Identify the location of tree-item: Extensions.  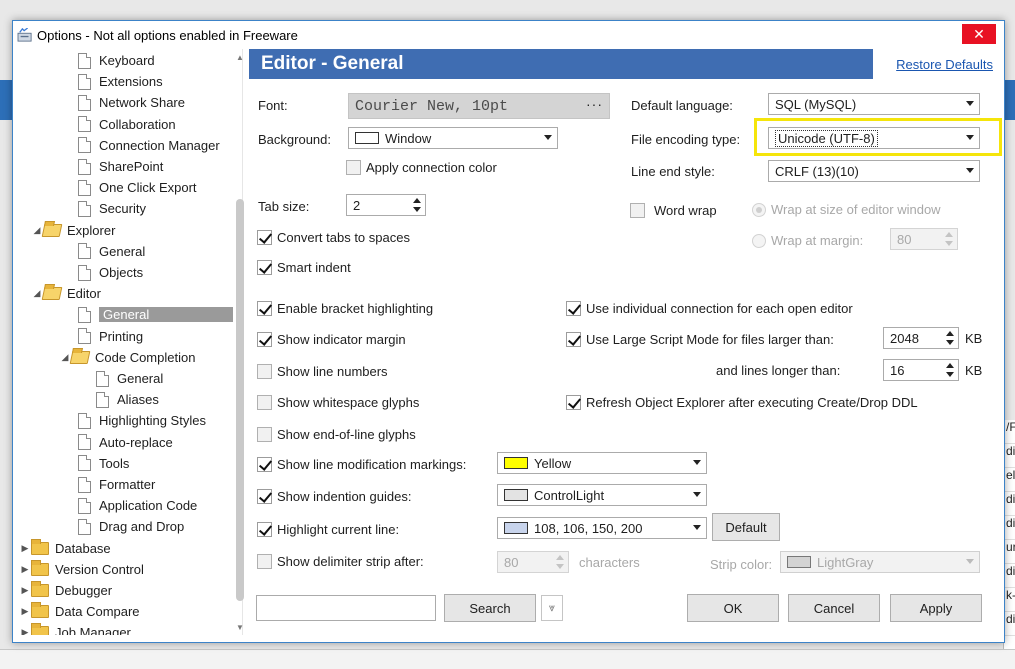
(120, 81).